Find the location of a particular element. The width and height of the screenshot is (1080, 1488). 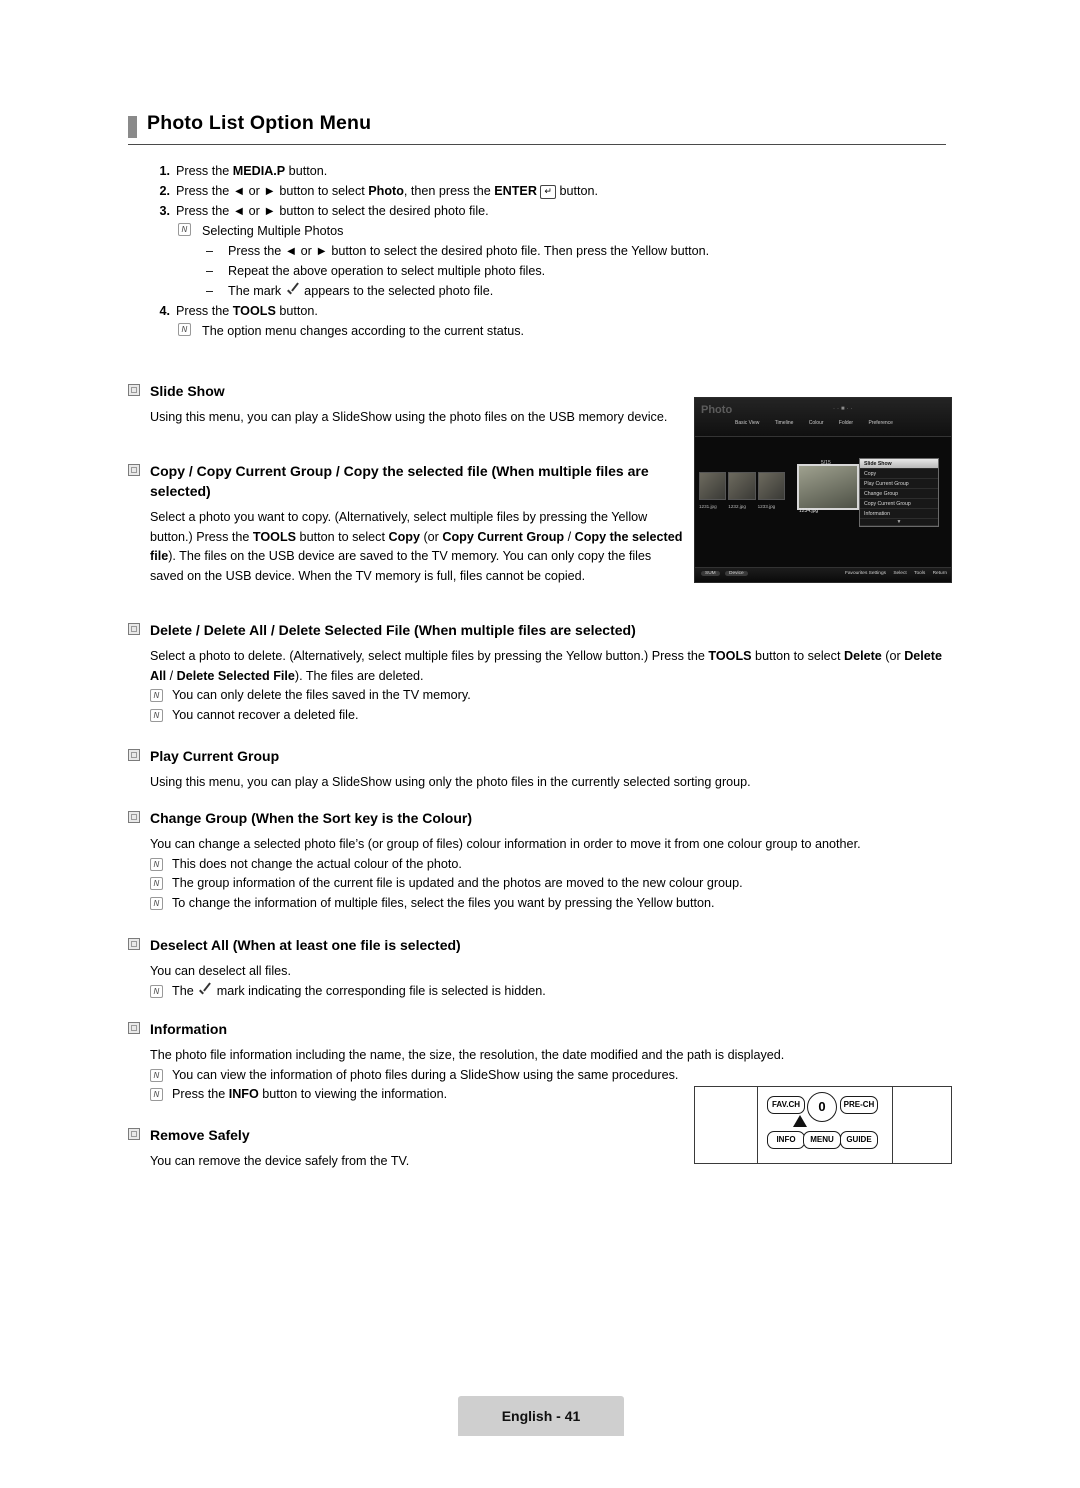

step-number: 4. is located at coordinates (164, 311).